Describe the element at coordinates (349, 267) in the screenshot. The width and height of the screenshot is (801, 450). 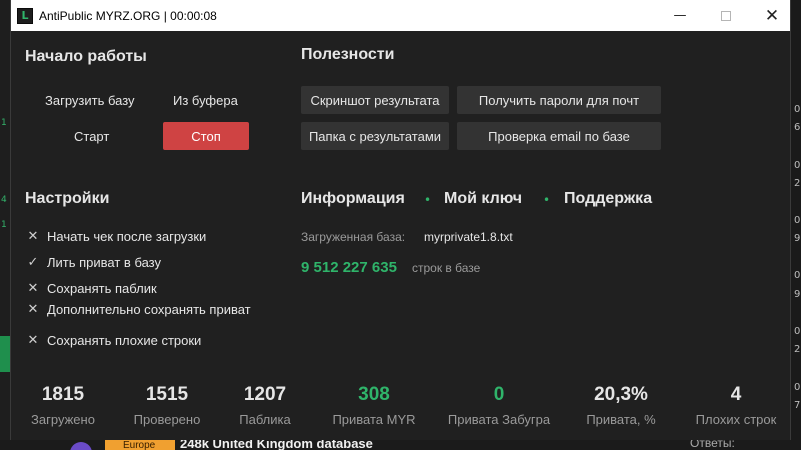
I see `lines-count: 9 512 227 635` at that location.